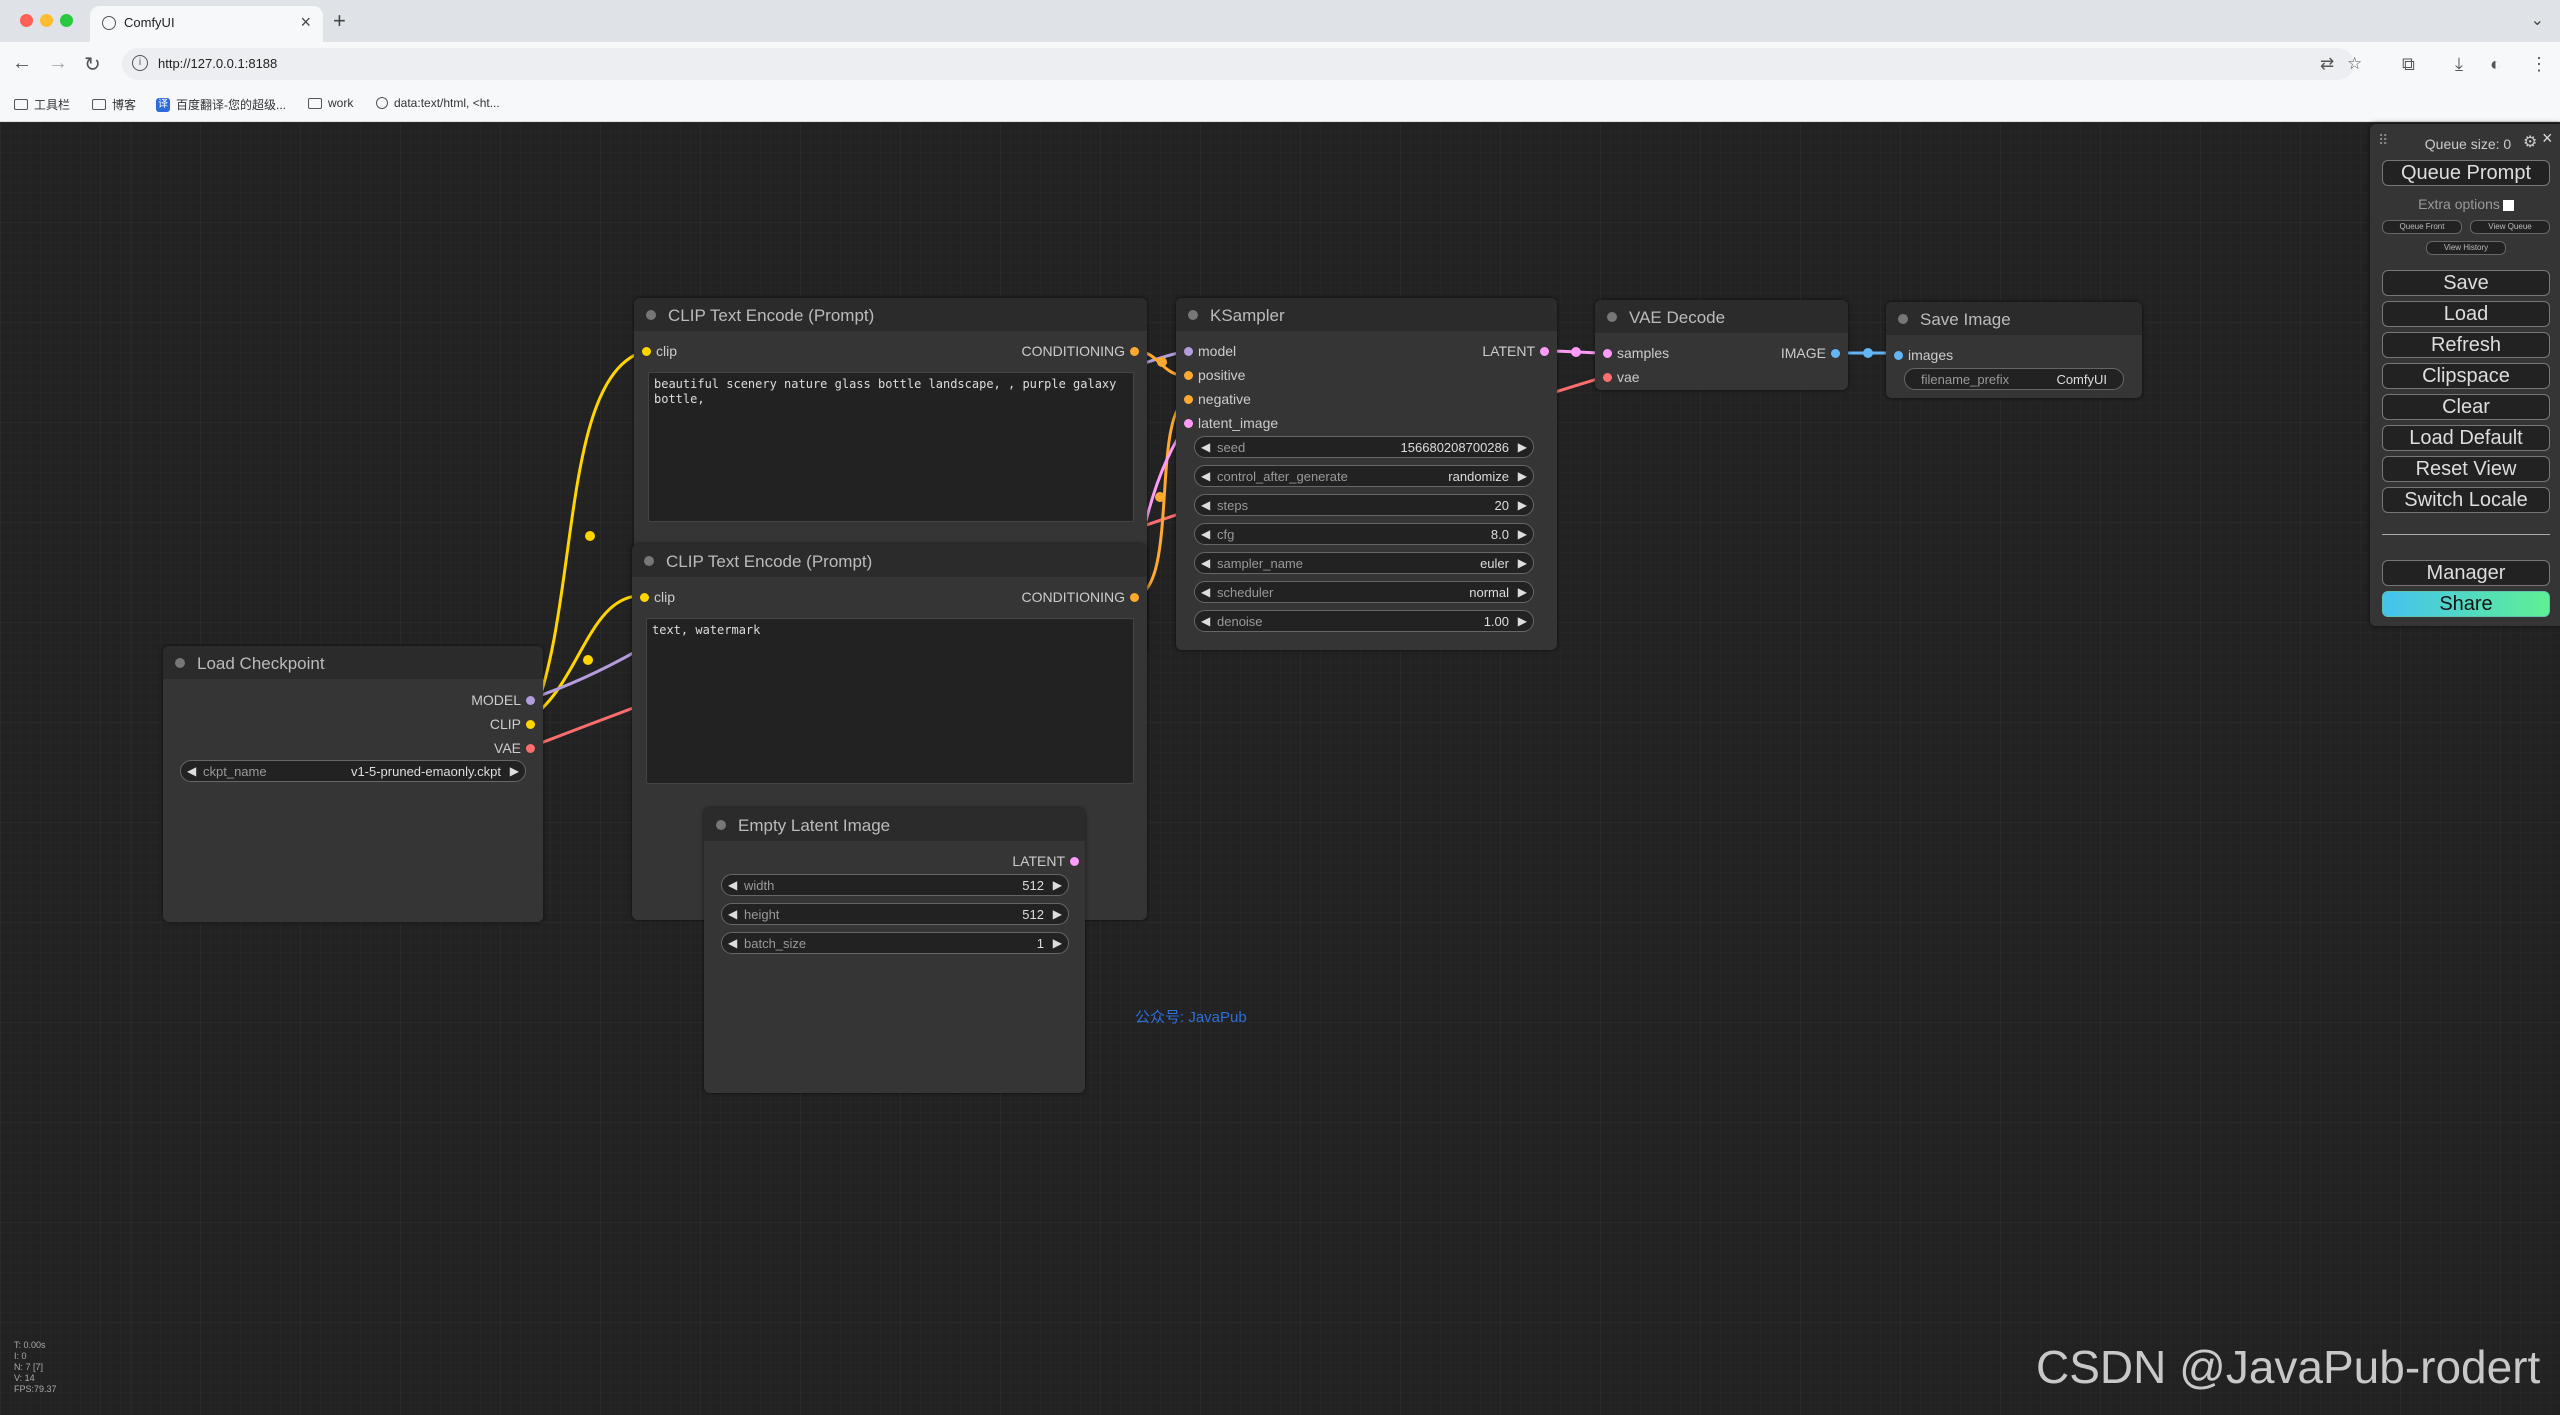 The width and height of the screenshot is (2560, 1415). What do you see at coordinates (114, 104) in the screenshot?
I see `bookmark-item: 博客` at bounding box center [114, 104].